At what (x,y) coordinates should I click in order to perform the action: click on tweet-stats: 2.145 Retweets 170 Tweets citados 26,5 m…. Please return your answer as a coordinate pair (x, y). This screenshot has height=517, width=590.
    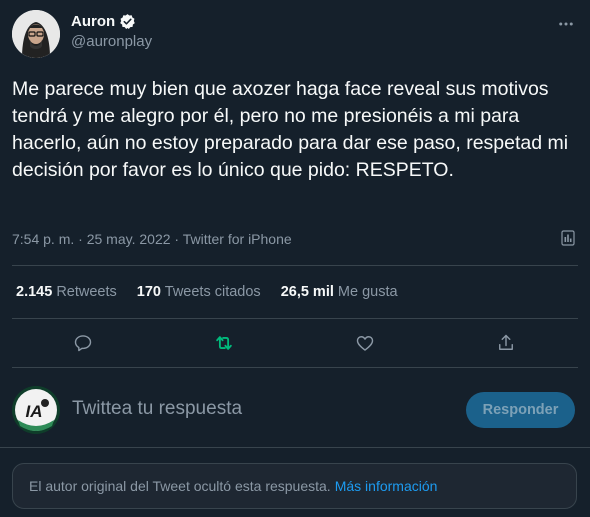
    Looking at the image, I should click on (217, 292).